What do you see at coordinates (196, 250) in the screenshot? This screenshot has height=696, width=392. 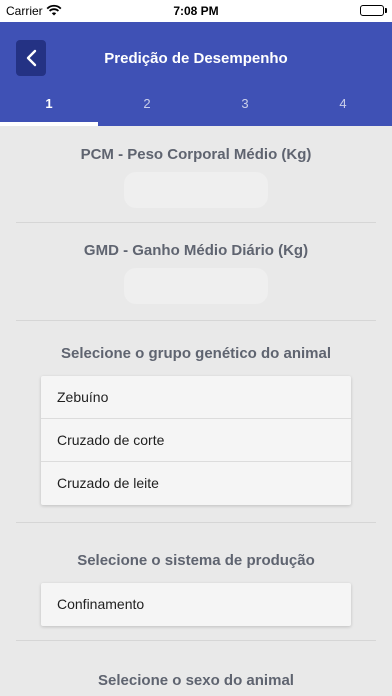 I see `gmd-label: GMD - Ganho Médio Diário (Kg)` at bounding box center [196, 250].